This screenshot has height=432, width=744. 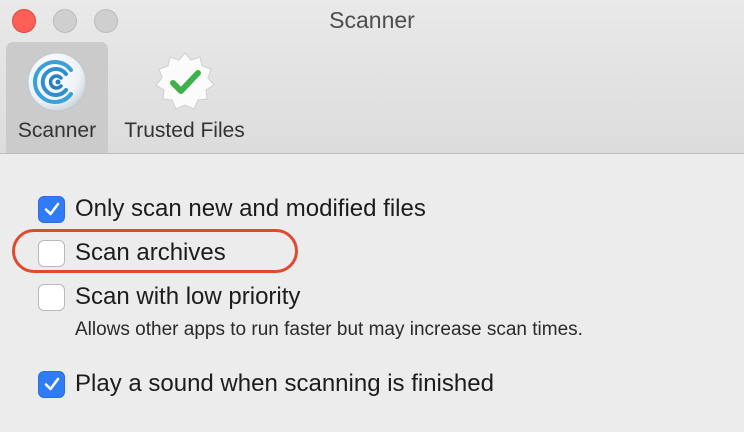 I want to click on option-play-sound: Play a sound when scanning is finished, so click(x=266, y=384).